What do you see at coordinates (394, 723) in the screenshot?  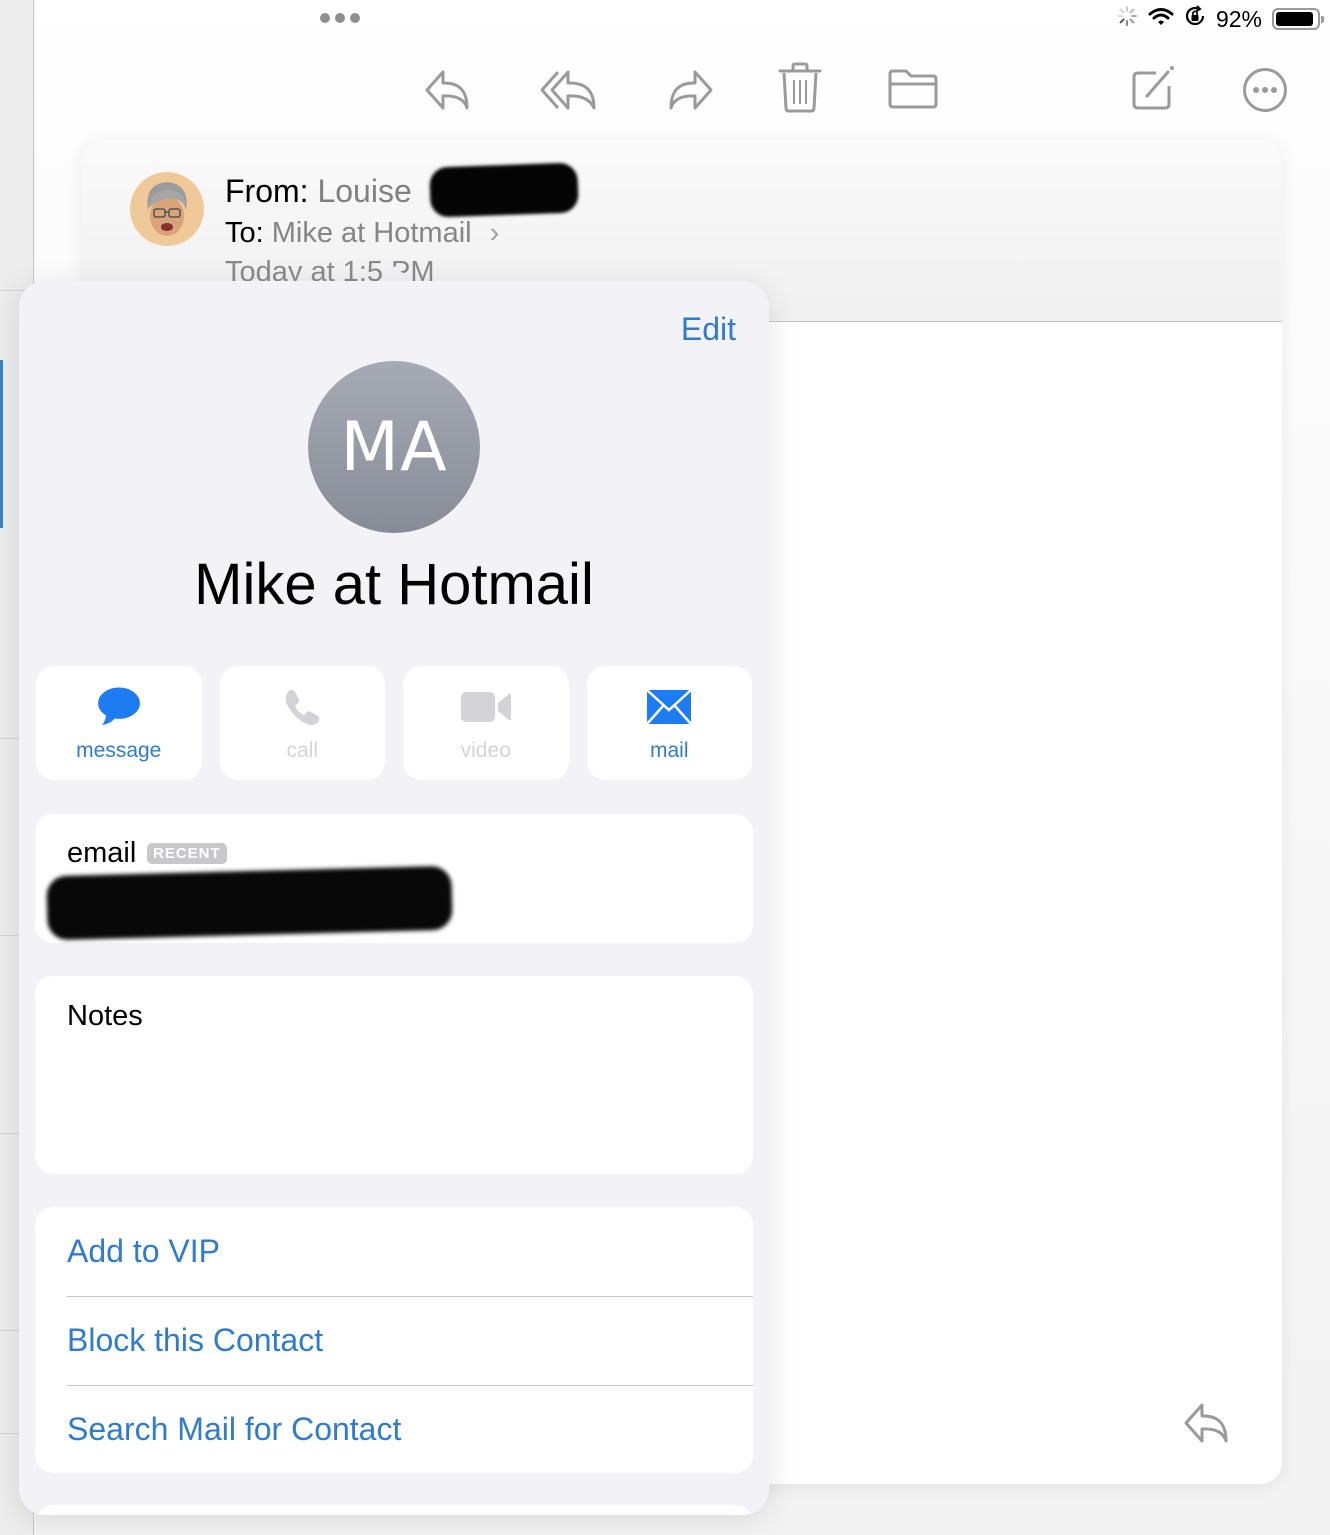 I see `contact-actions: message call video mail` at bounding box center [394, 723].